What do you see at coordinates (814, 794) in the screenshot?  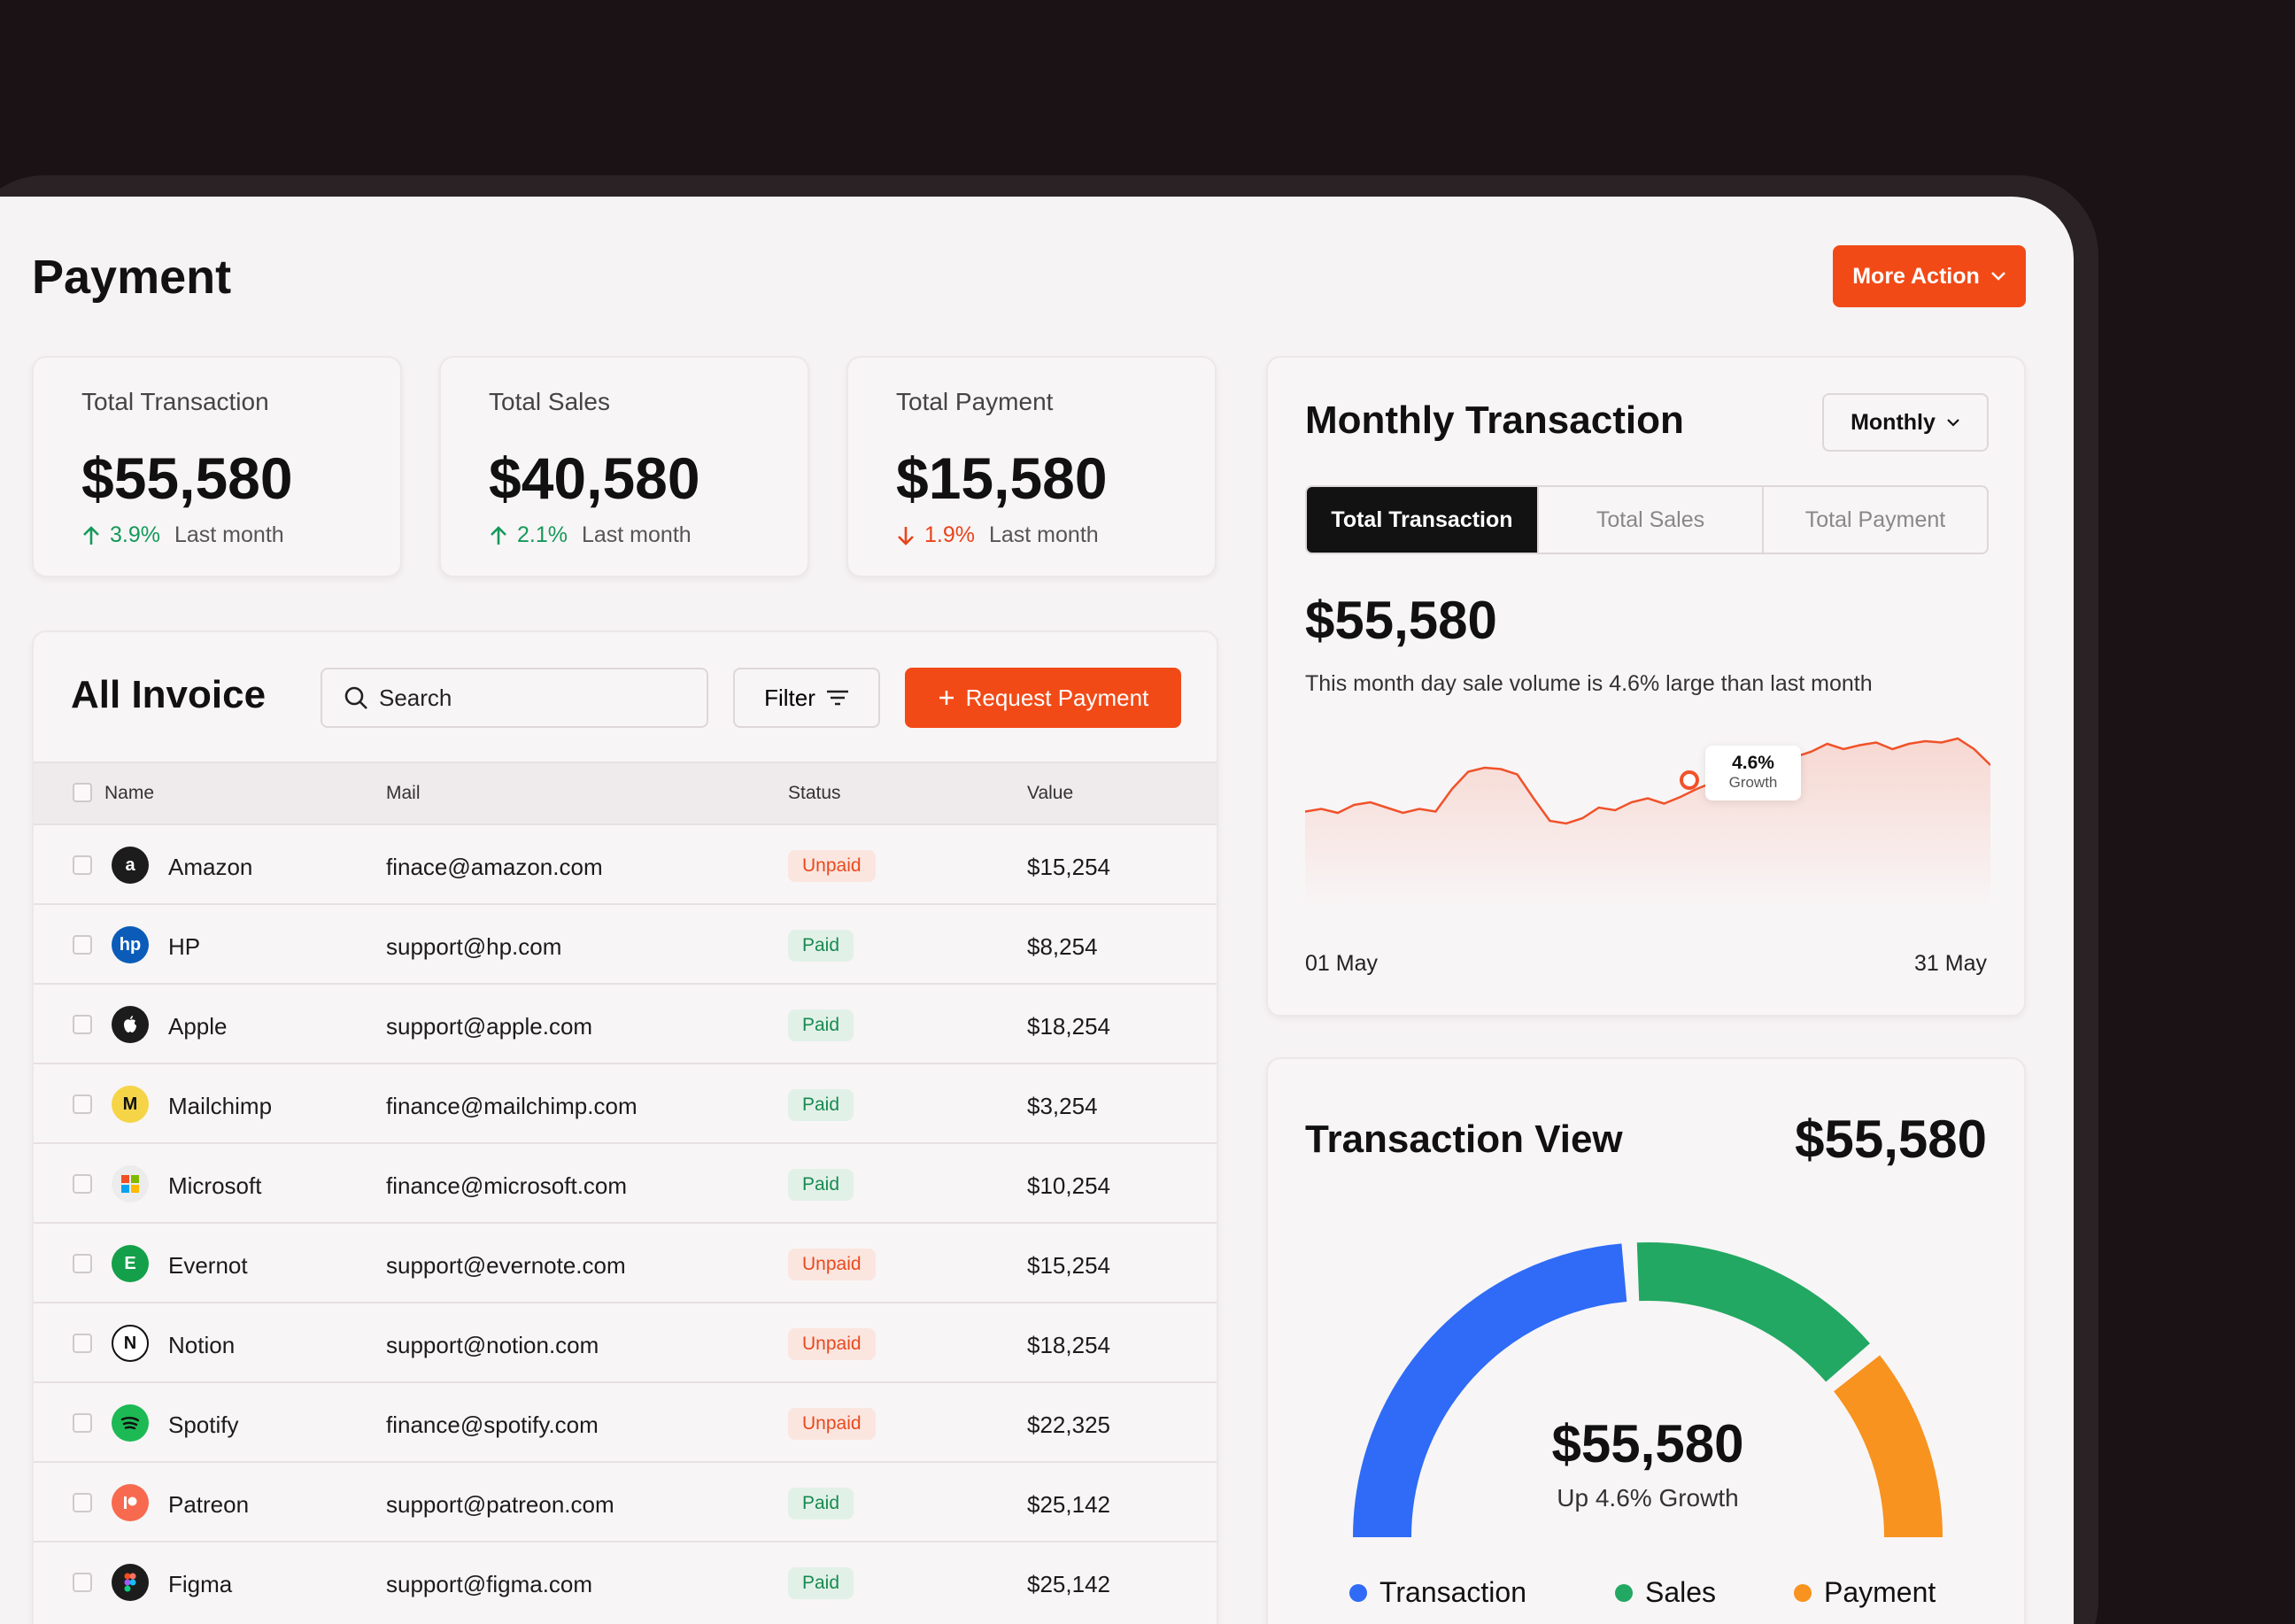 I see `column-header-status: Status` at bounding box center [814, 794].